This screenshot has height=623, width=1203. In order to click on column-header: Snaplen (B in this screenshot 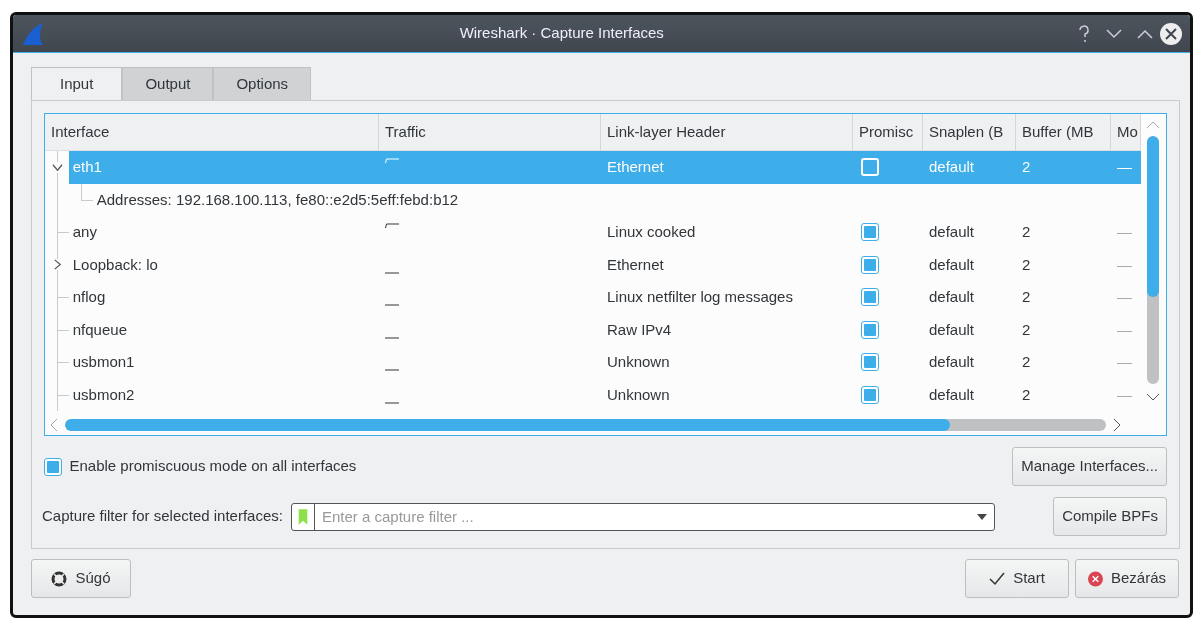, I will do `click(969, 132)`.